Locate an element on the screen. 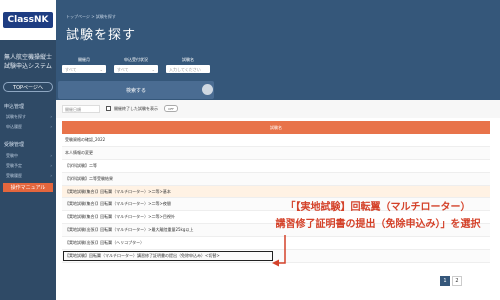 This screenshot has width=500, height=300. month-label: 開催月 is located at coordinates (84, 59).